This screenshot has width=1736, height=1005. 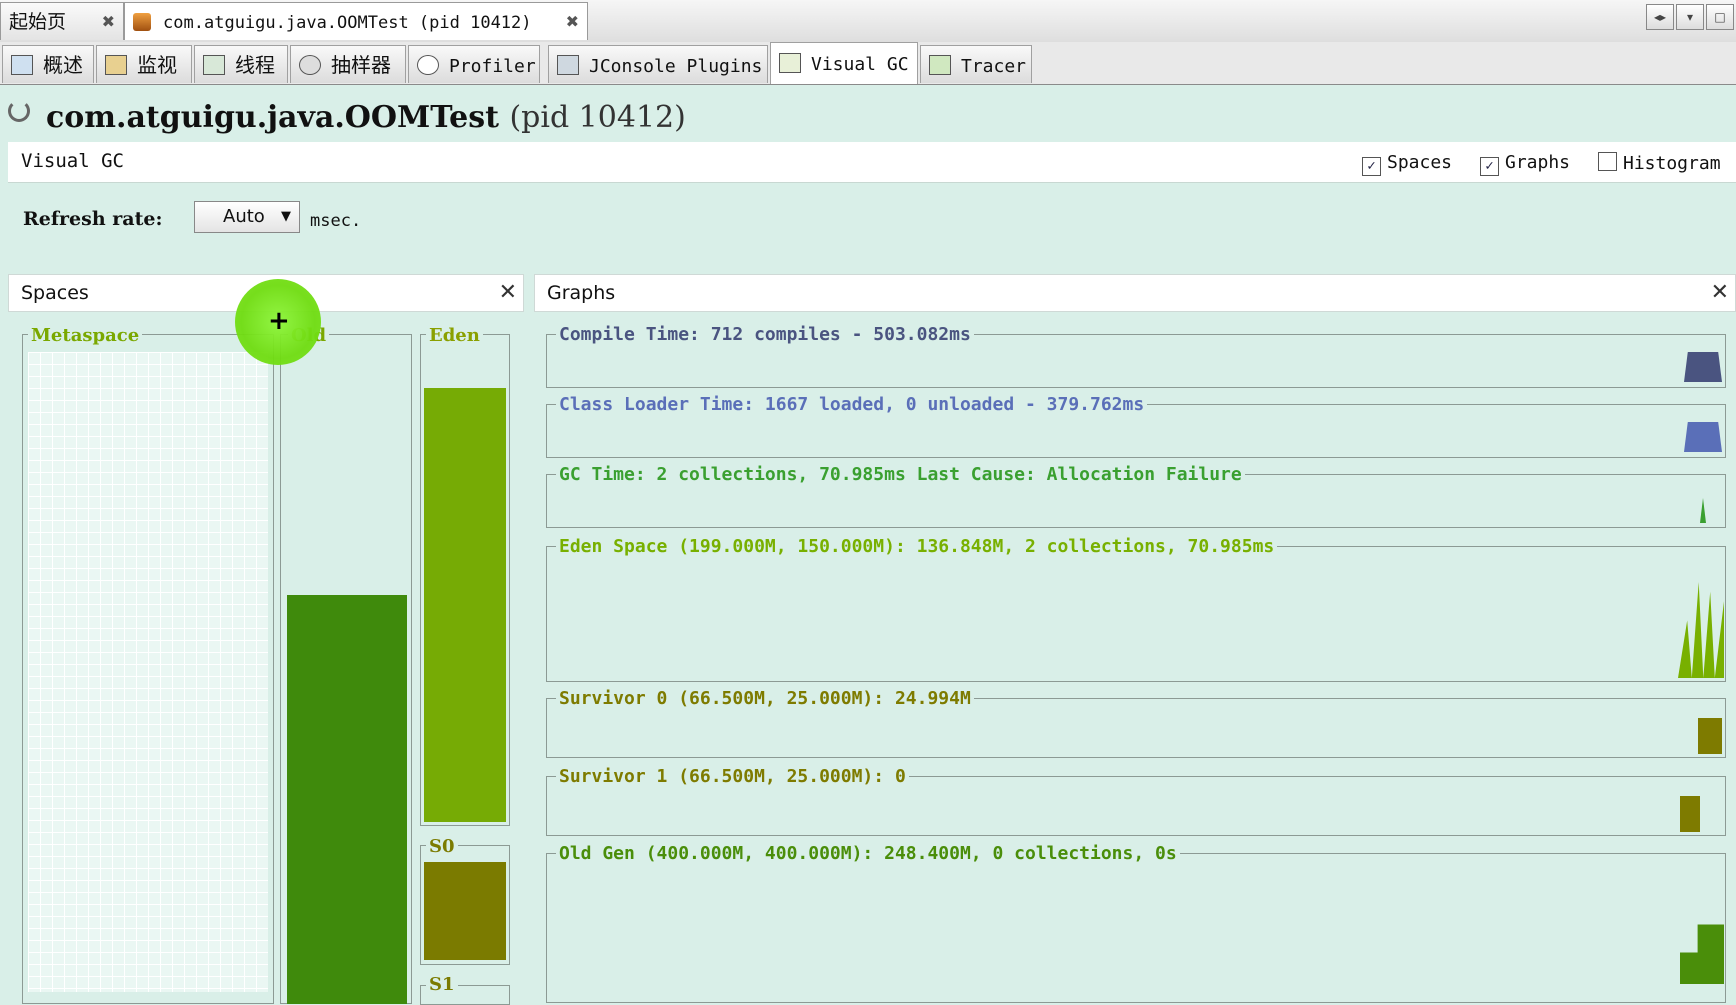 What do you see at coordinates (1660, 17) in the screenshot?
I see `scroll-tabs-icon: ◂▸` at bounding box center [1660, 17].